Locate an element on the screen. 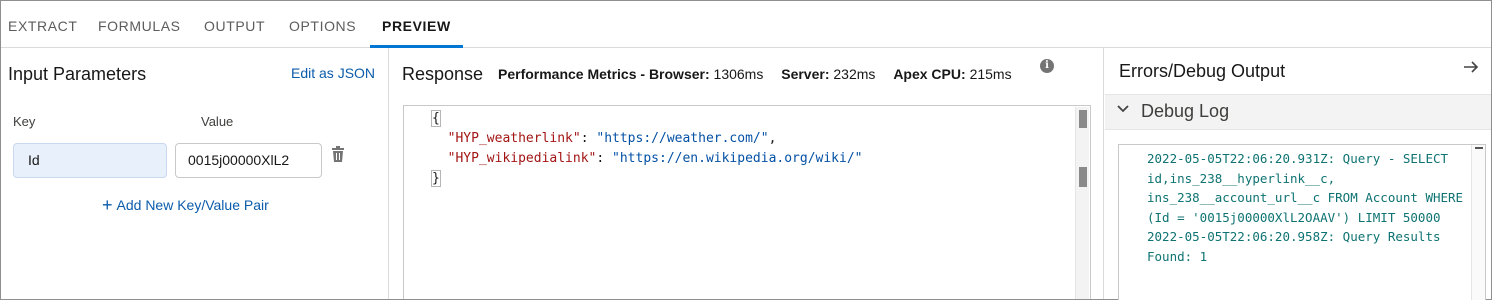 The width and height of the screenshot is (1492, 300). info-icon: i is located at coordinates (1047, 66).